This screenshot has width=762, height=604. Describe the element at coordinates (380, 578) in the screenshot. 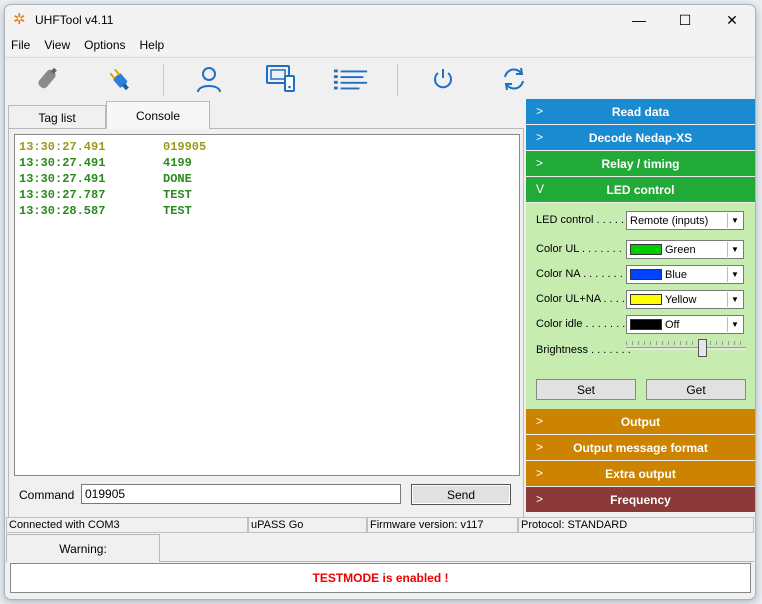

I see `warning-message: TESTMODE is enabled !` at that location.